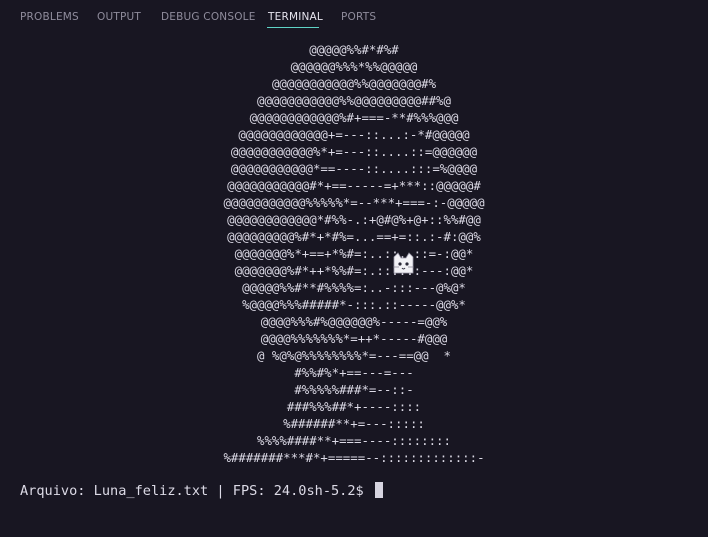 This screenshot has width=708, height=537. Describe the element at coordinates (354, 49) in the screenshot. I see `ascii-art-line: @@@@@%%#*#%#` at that location.